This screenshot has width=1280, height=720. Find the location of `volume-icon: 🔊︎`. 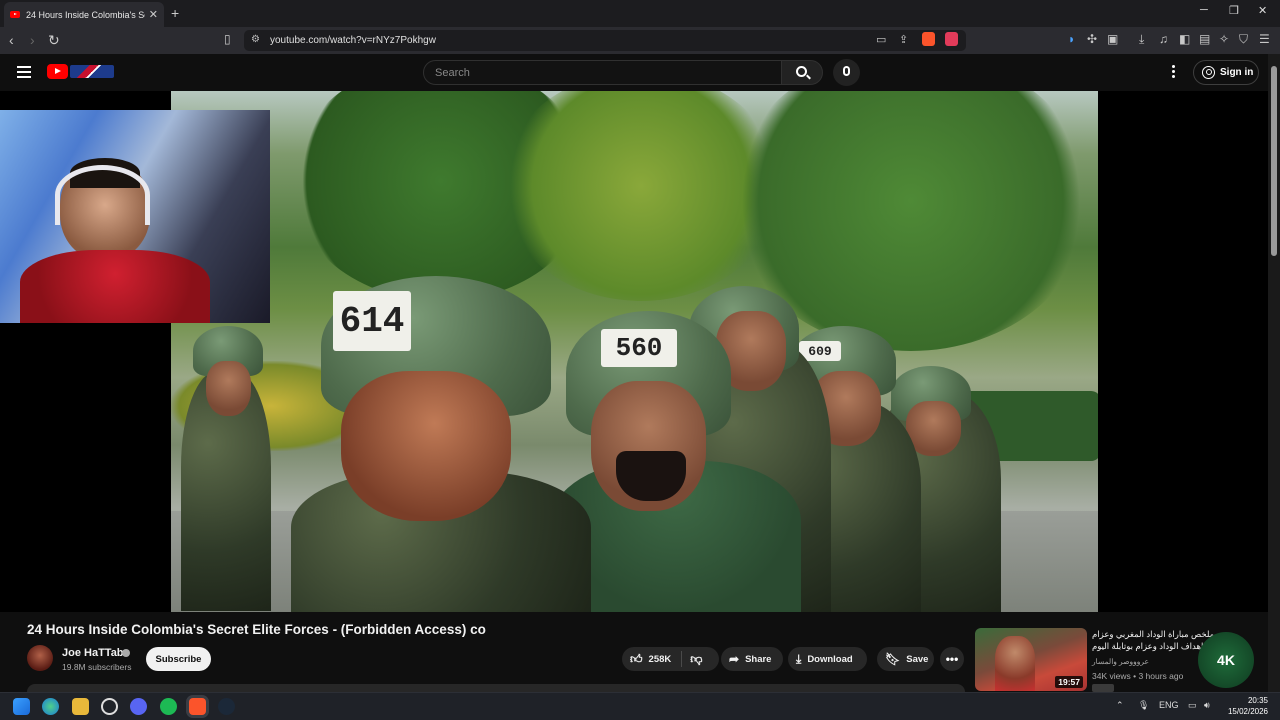

volume-icon: 🔊︎ is located at coordinates (1207, 705).